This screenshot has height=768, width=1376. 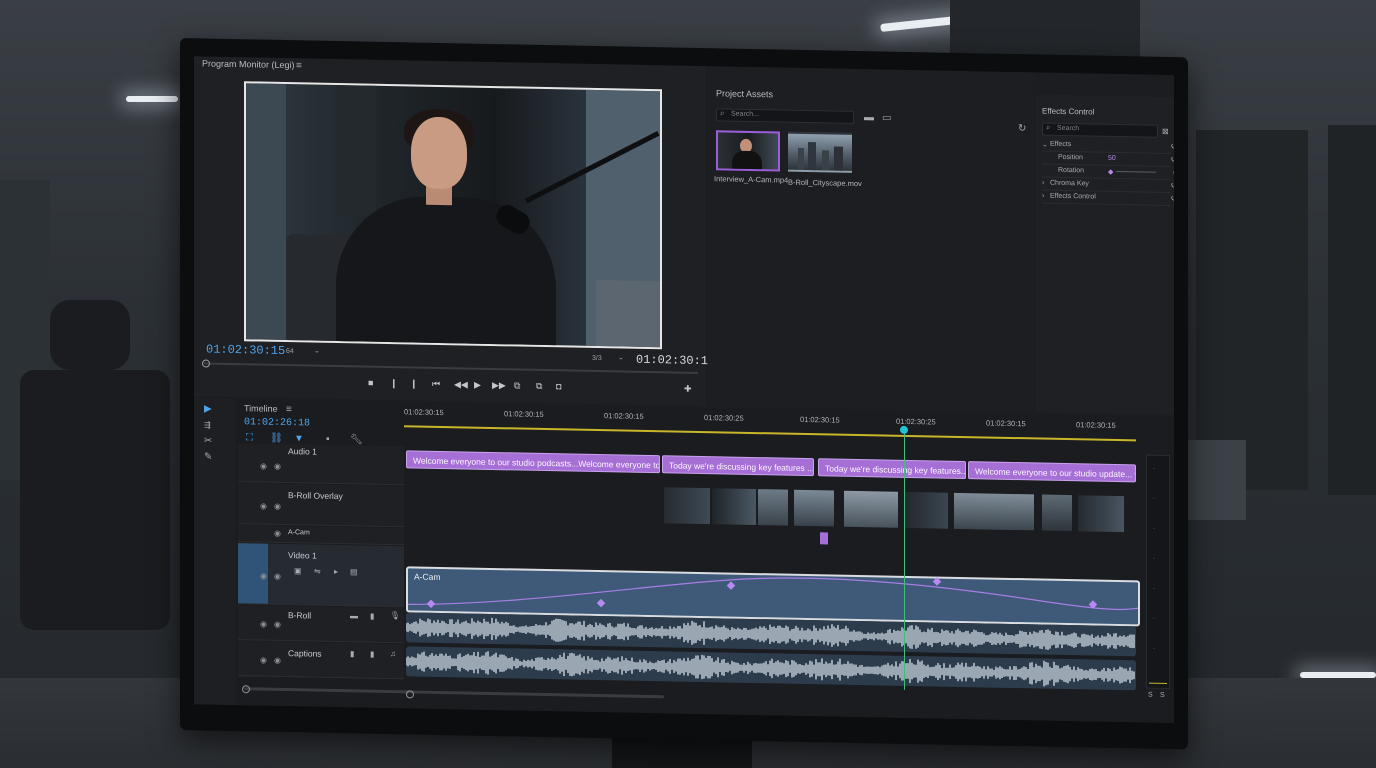 What do you see at coordinates (886, 117) in the screenshot?
I see `new-bin-icon: ▭` at bounding box center [886, 117].